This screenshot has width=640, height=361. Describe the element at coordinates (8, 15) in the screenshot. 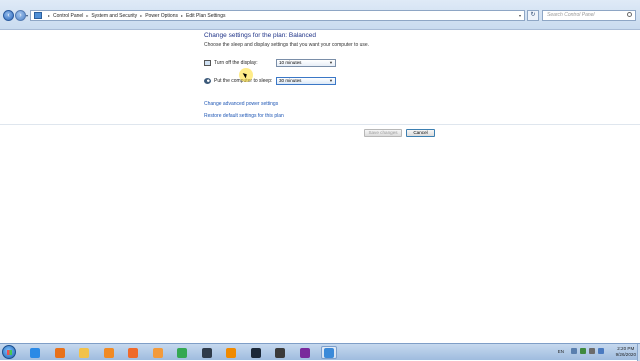

I see `back-button: ‹` at that location.